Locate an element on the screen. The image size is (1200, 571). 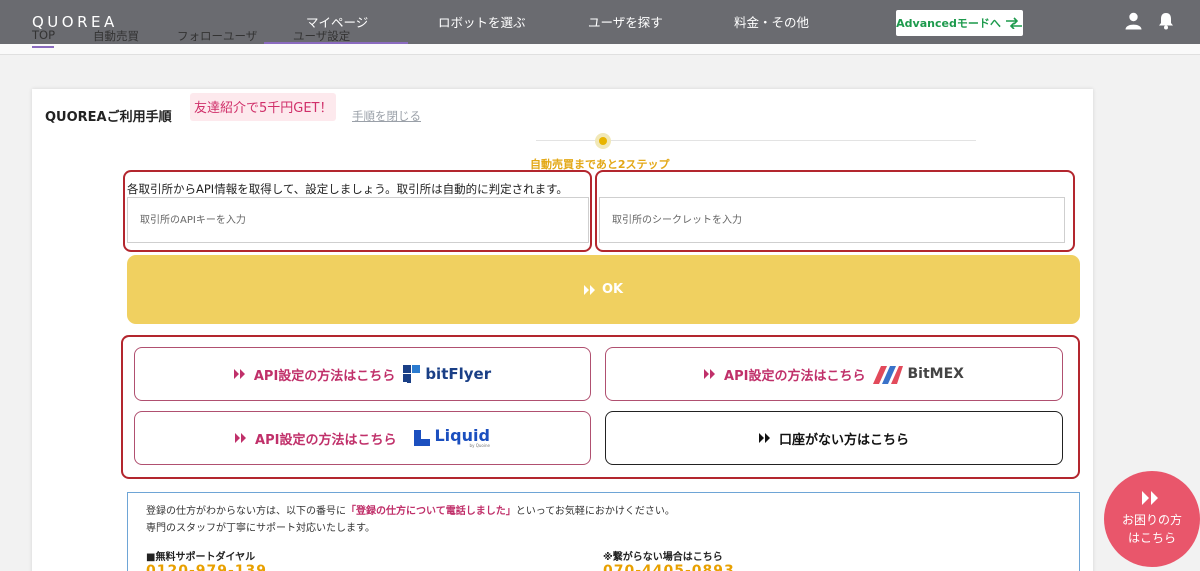
bitflyer-api-guide-button: API設定の方法はこちら bitFlyer is located at coordinates (362, 374).